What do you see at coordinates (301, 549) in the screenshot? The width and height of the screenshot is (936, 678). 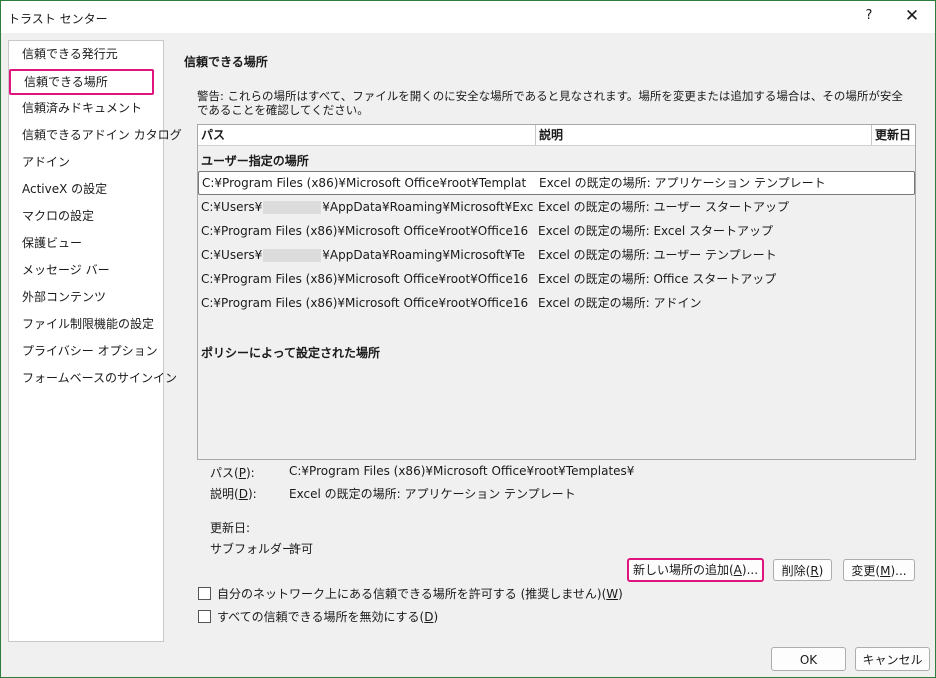 I see `subfolders-value: 許可` at bounding box center [301, 549].